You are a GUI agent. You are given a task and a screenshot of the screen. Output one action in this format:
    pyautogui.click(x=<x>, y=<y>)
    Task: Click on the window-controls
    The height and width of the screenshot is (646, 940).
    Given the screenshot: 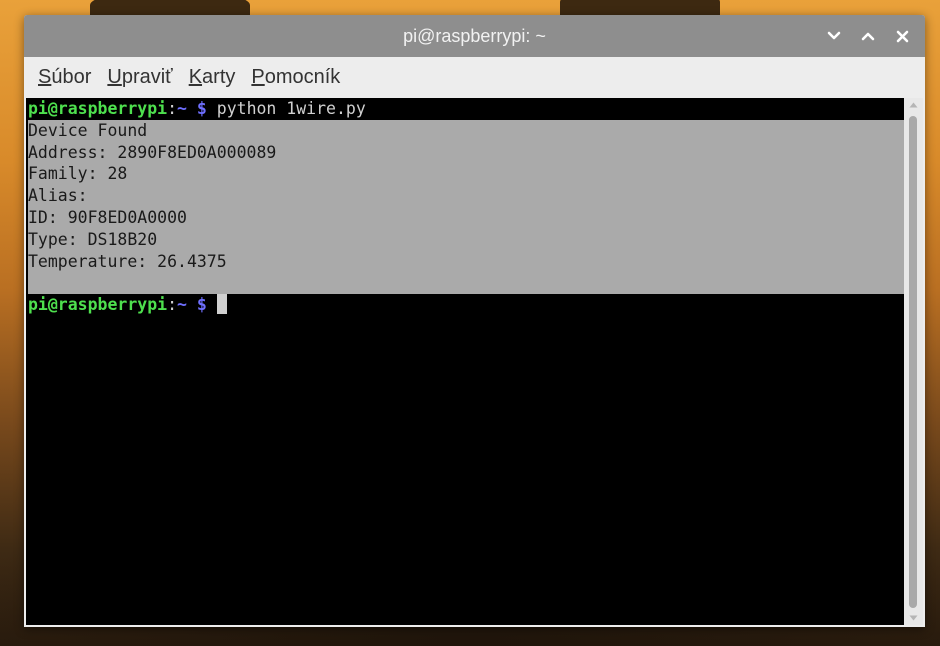 What is the action you would take?
    pyautogui.click(x=868, y=36)
    